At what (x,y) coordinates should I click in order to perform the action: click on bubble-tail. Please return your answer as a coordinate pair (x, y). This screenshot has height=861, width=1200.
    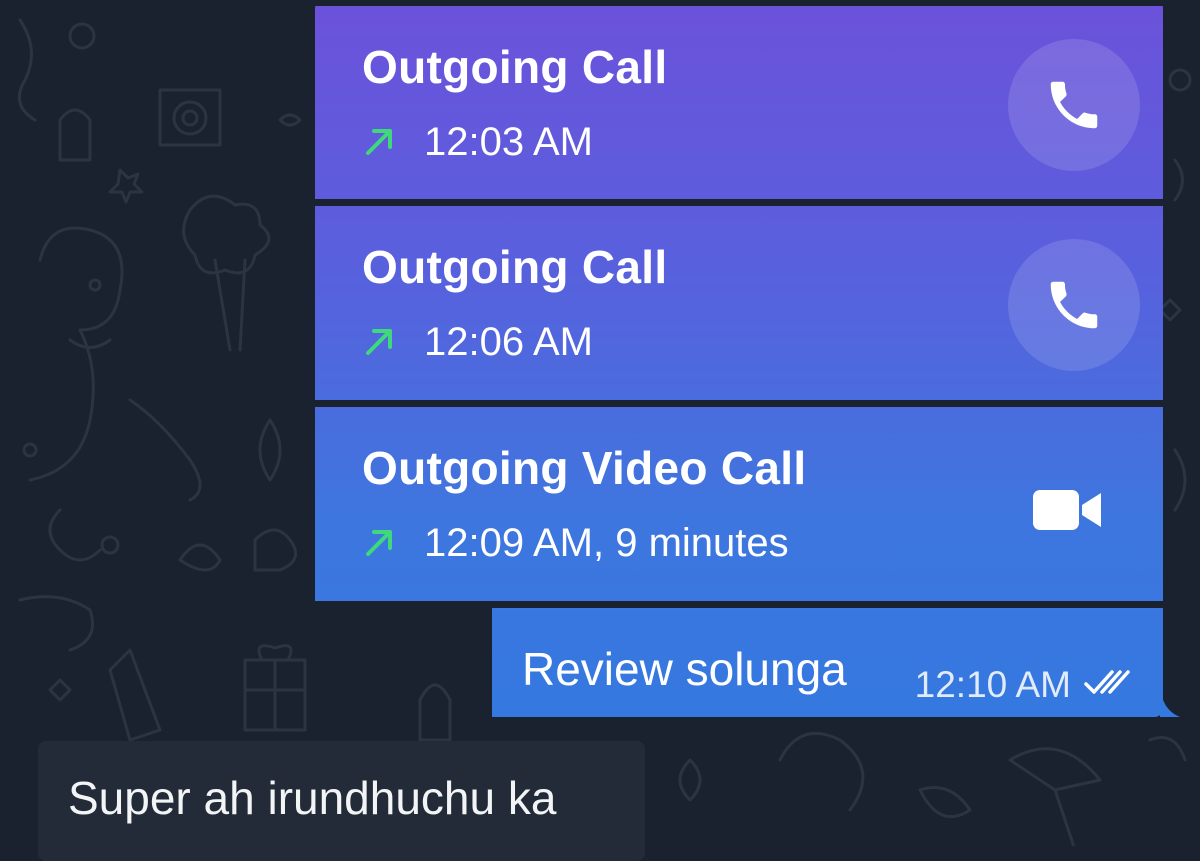
    Looking at the image, I should click on (1170, 701).